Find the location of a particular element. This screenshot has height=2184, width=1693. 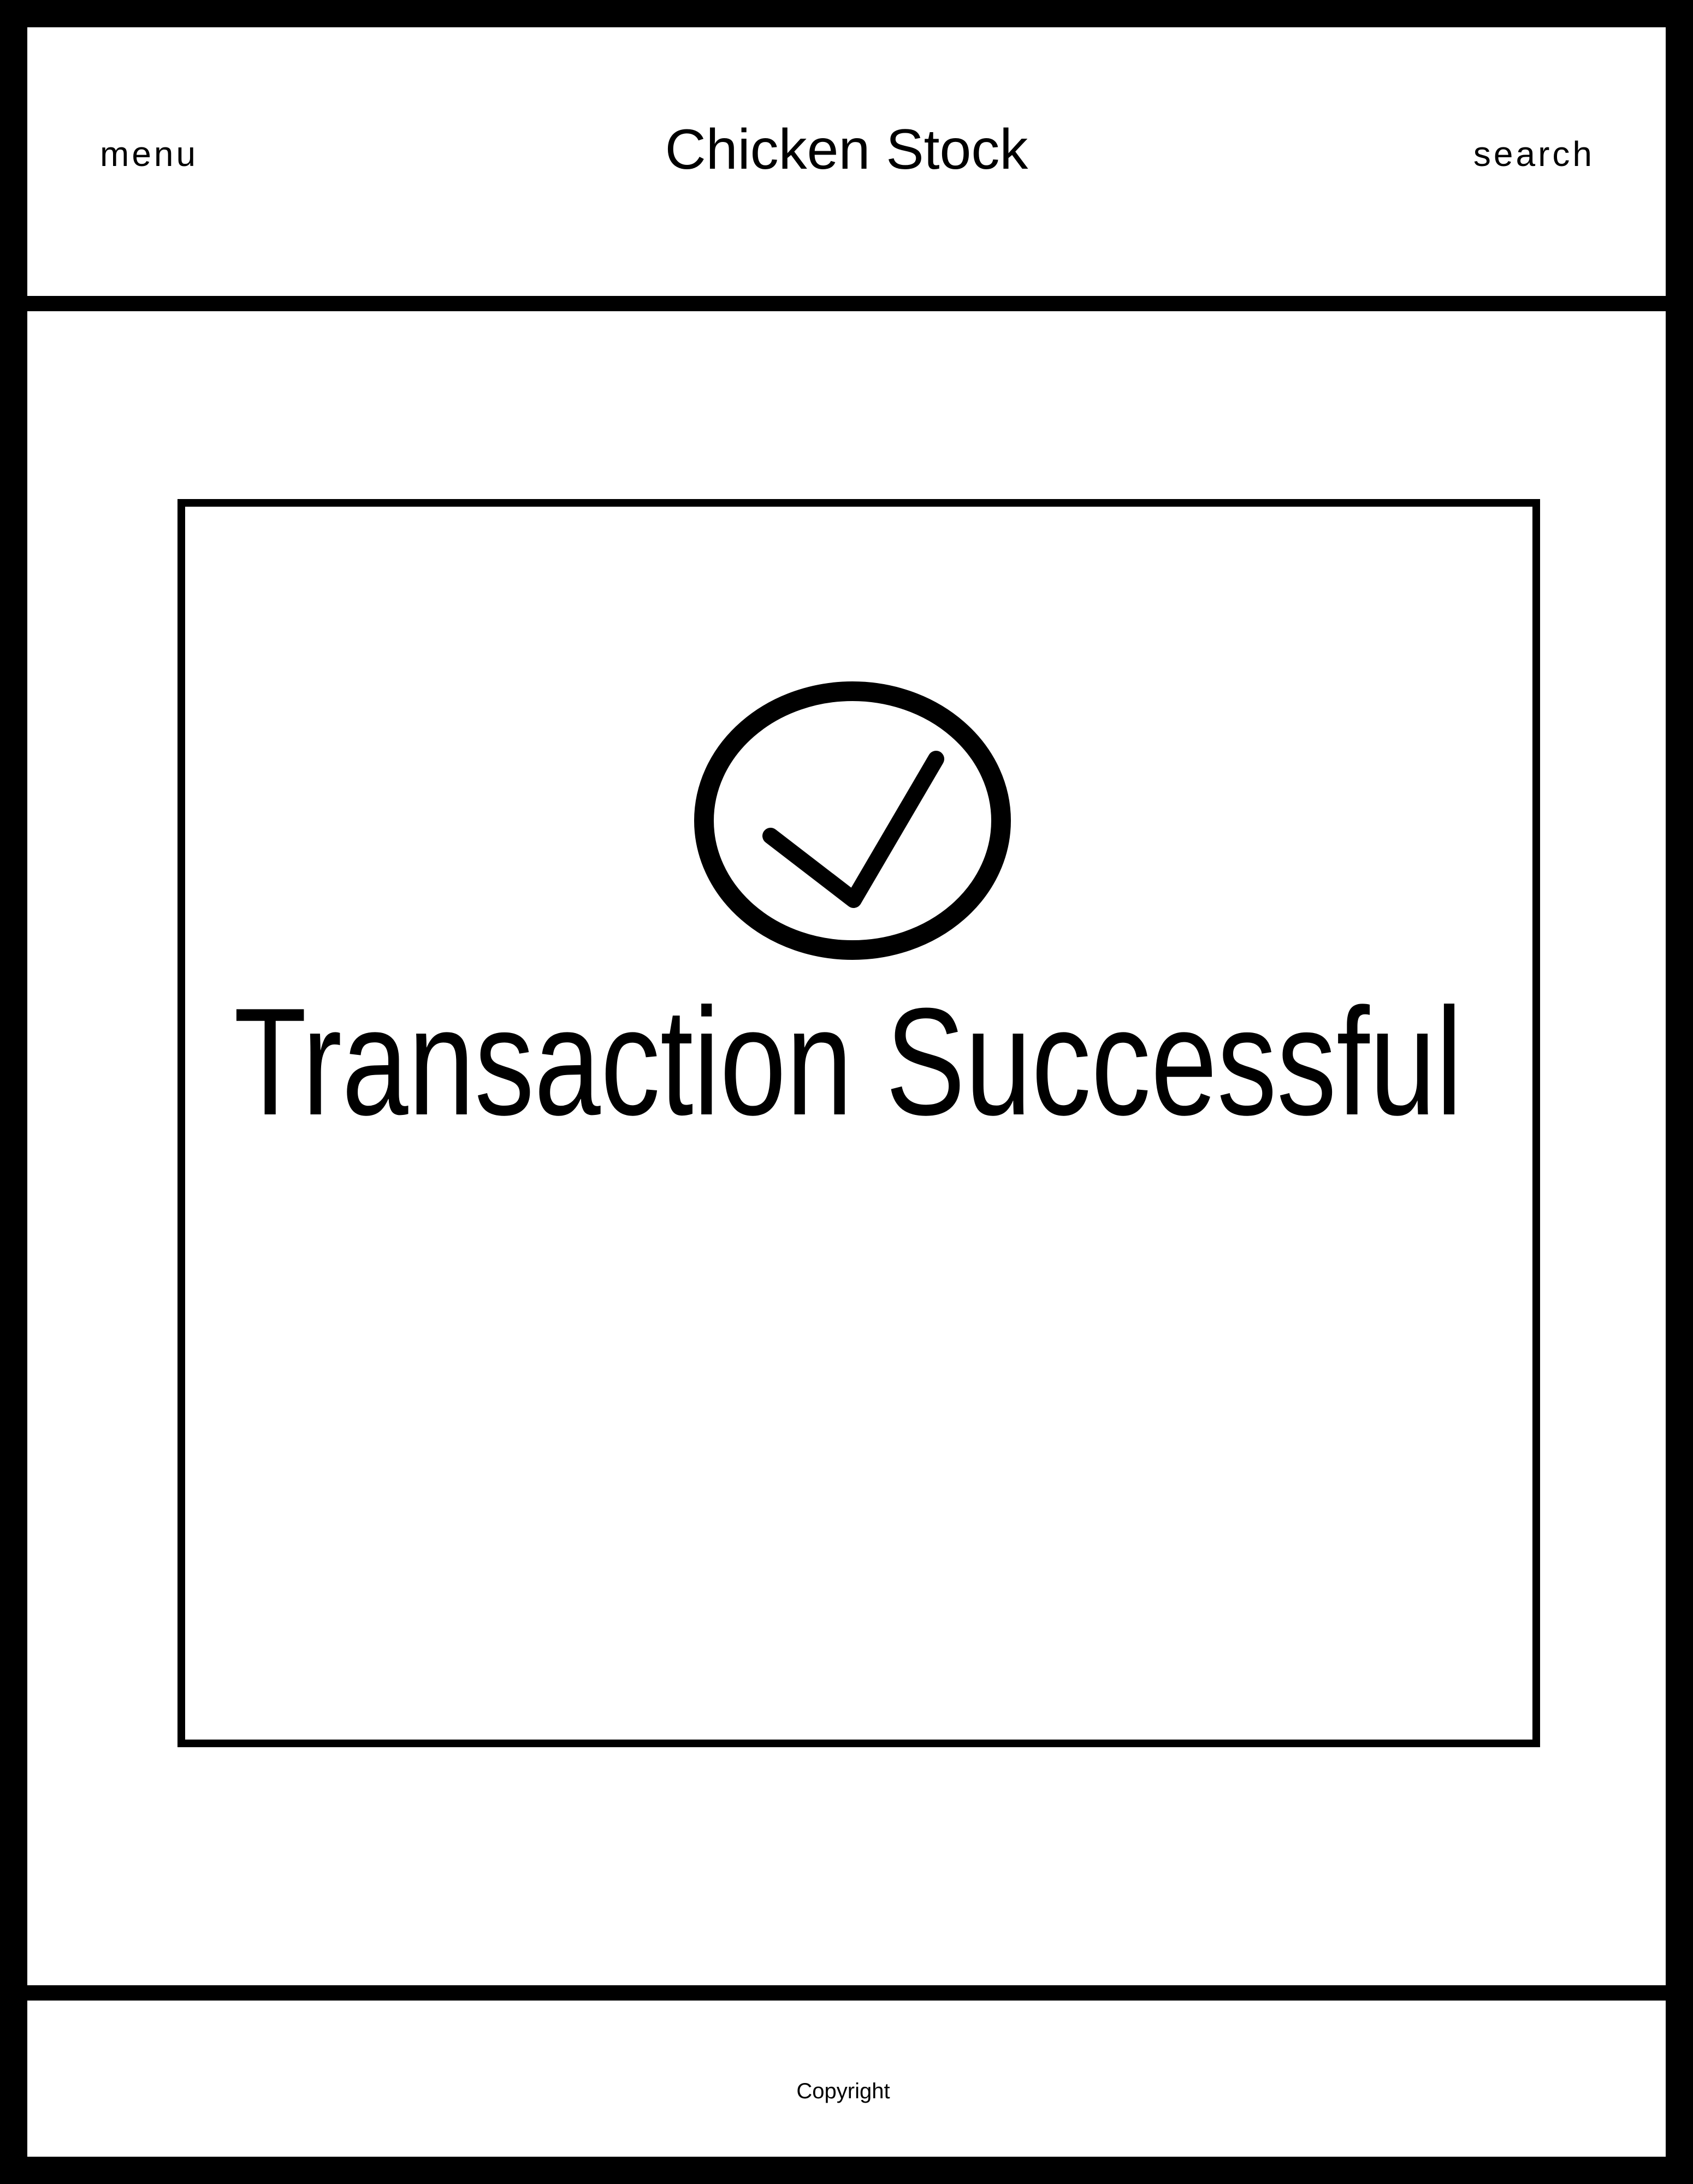

footer is located at coordinates (846, 2079).